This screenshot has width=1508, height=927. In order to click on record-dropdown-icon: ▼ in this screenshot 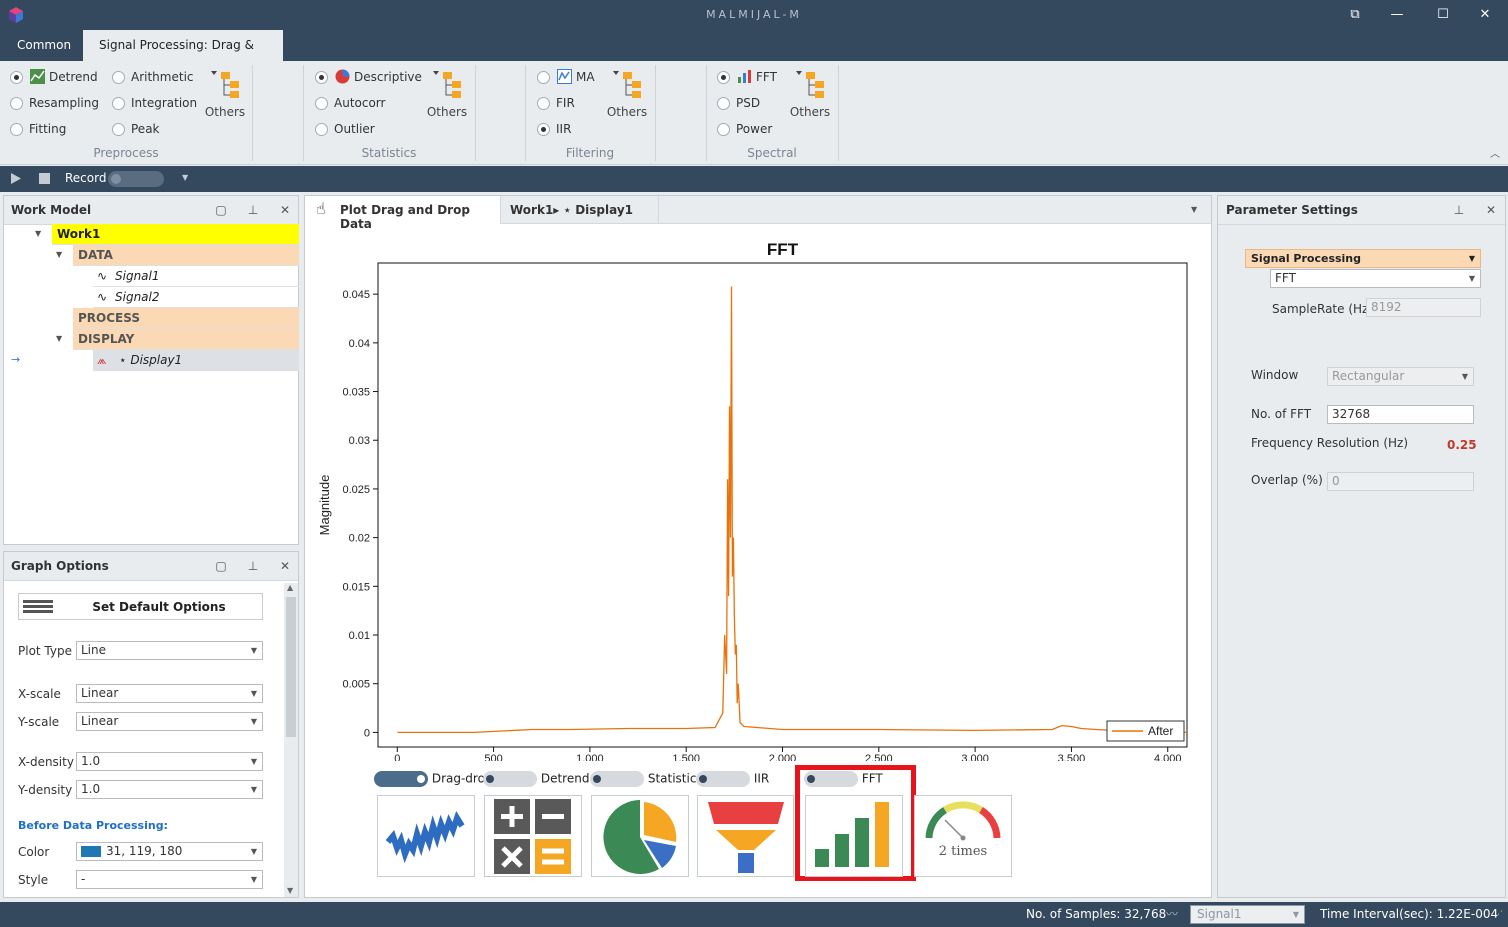, I will do `click(185, 177)`.